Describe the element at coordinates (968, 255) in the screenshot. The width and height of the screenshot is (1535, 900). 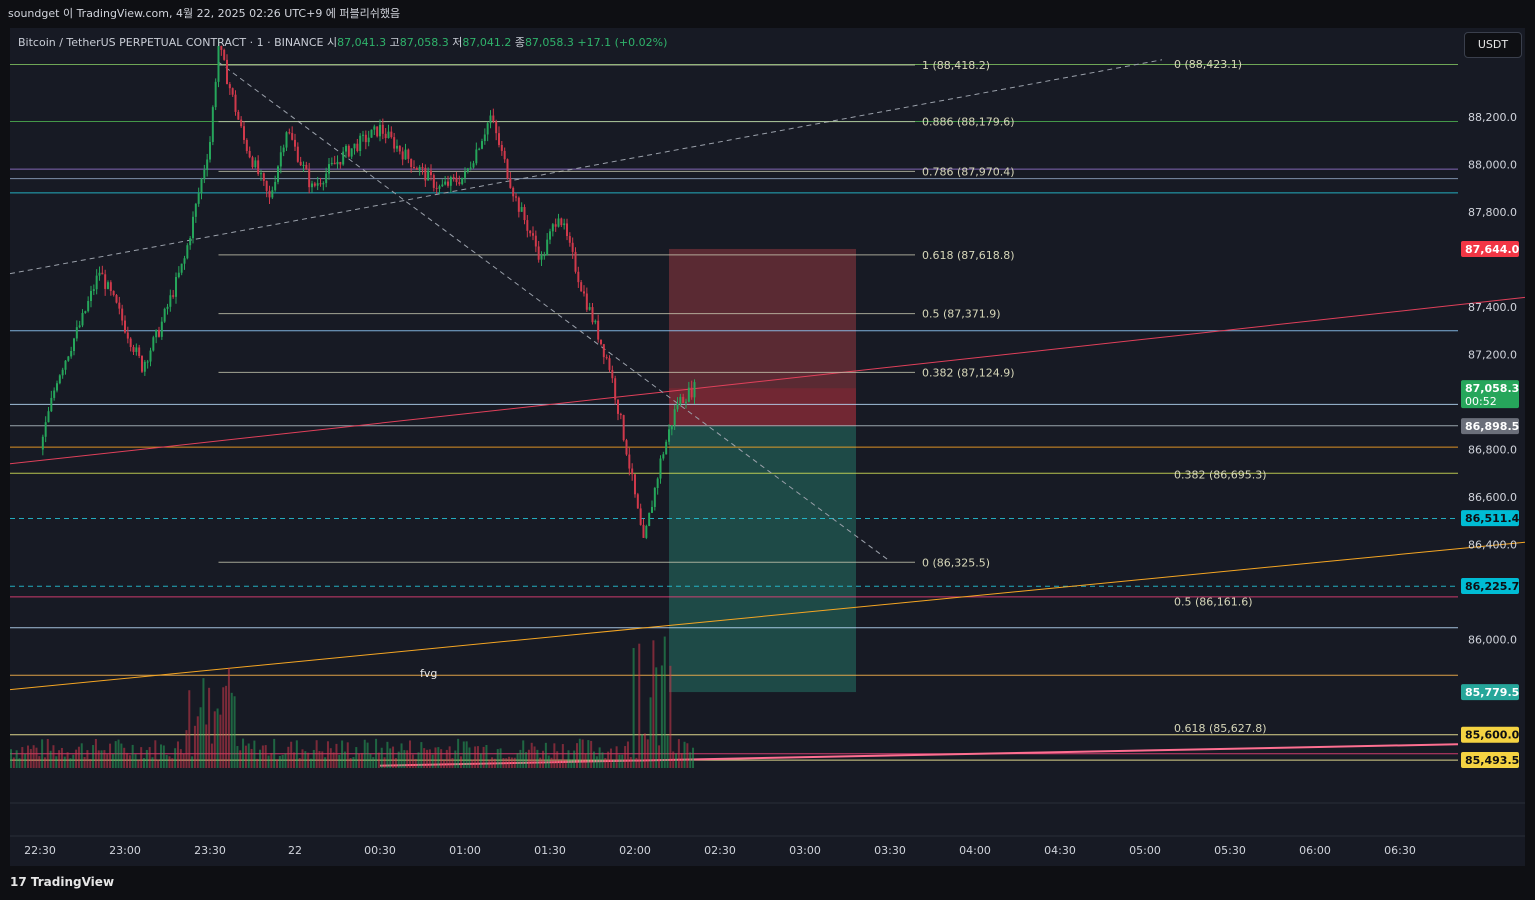
I see `fib-level-label: 0.618 (87,618.8)` at that location.